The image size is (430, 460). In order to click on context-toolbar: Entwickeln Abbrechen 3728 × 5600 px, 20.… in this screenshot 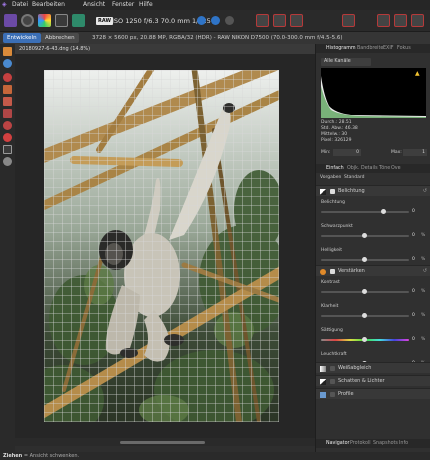, I will do `click(215, 38)`.